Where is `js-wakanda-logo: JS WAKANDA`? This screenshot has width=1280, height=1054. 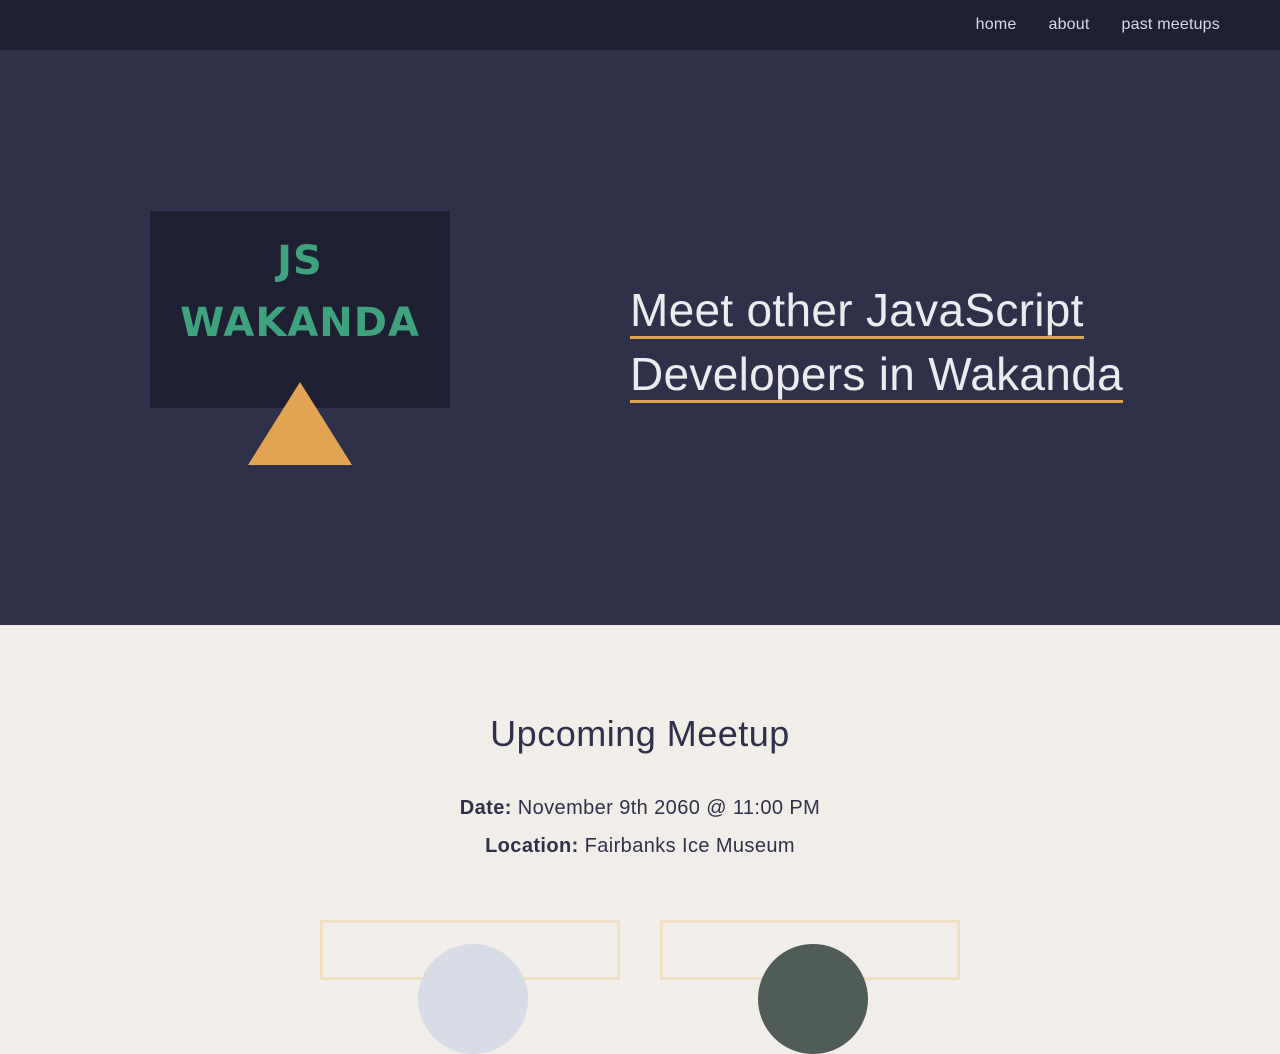
js-wakanda-logo: JS WAKANDA is located at coordinates (300, 309).